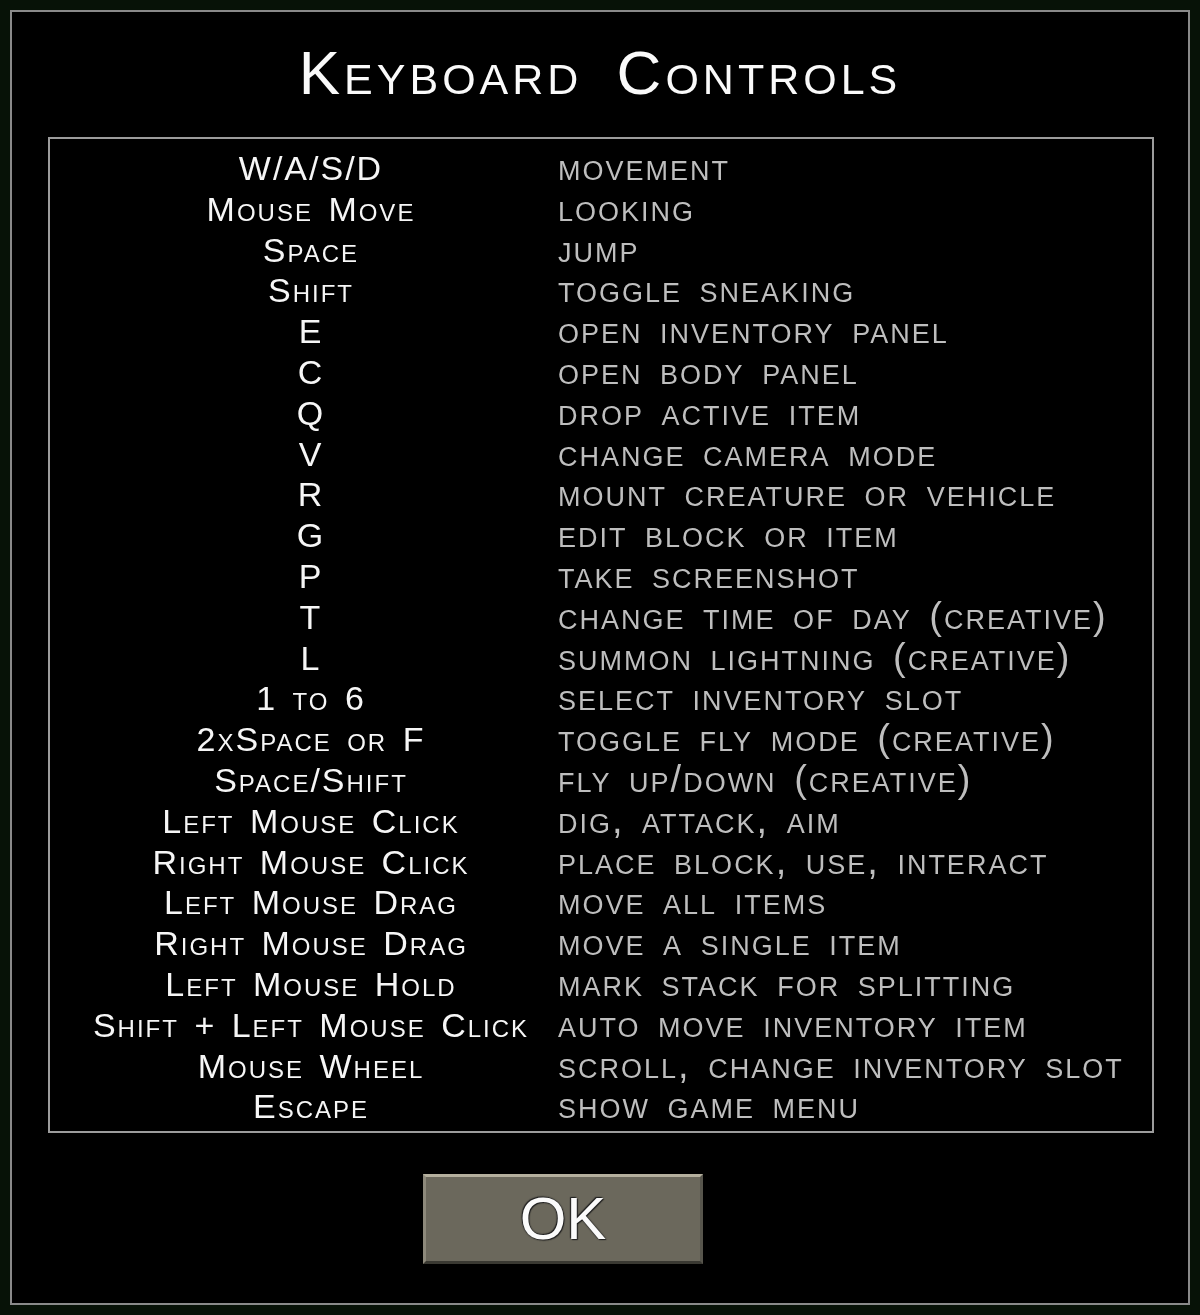 The height and width of the screenshot is (1315, 1200). Describe the element at coordinates (730, 942) in the screenshot. I see `action-description: move a single item` at that location.